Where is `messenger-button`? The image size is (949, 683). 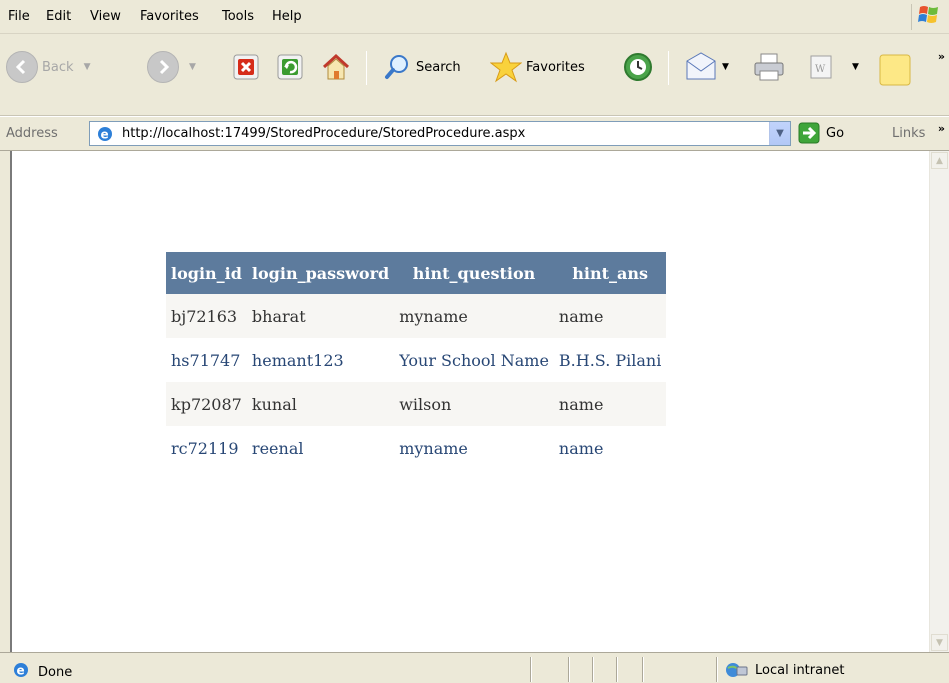
messenger-button is located at coordinates (895, 70).